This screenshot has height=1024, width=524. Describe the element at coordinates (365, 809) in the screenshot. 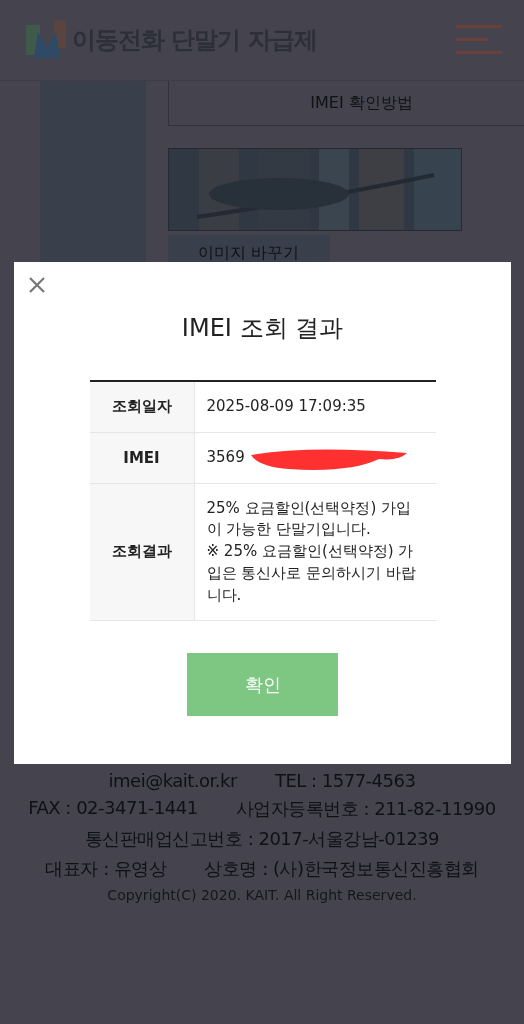

I see `footer-text: 사업자등록번호 : 211-82-11990` at that location.